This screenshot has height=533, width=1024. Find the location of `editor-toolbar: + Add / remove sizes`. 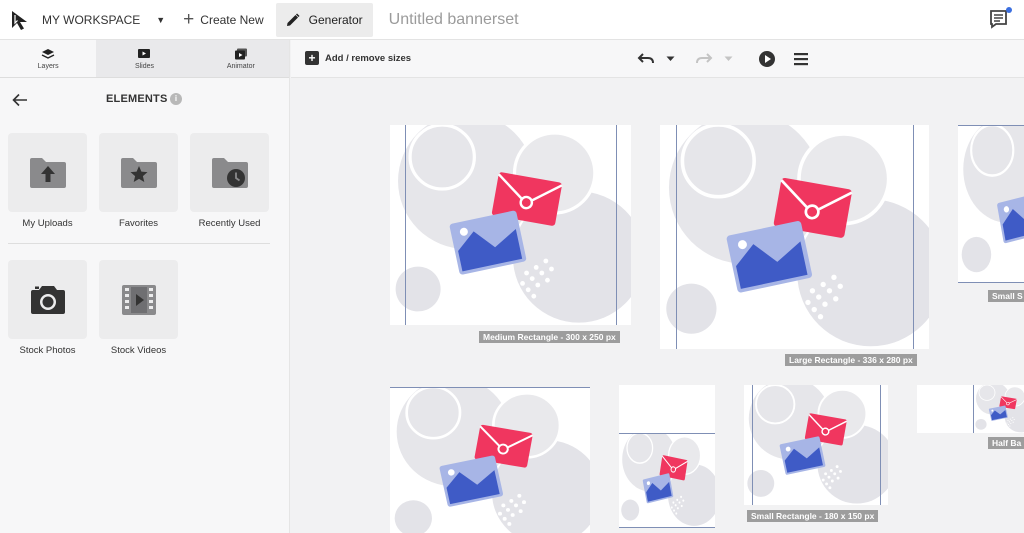

editor-toolbar: + Add / remove sizes is located at coordinates (657, 59).